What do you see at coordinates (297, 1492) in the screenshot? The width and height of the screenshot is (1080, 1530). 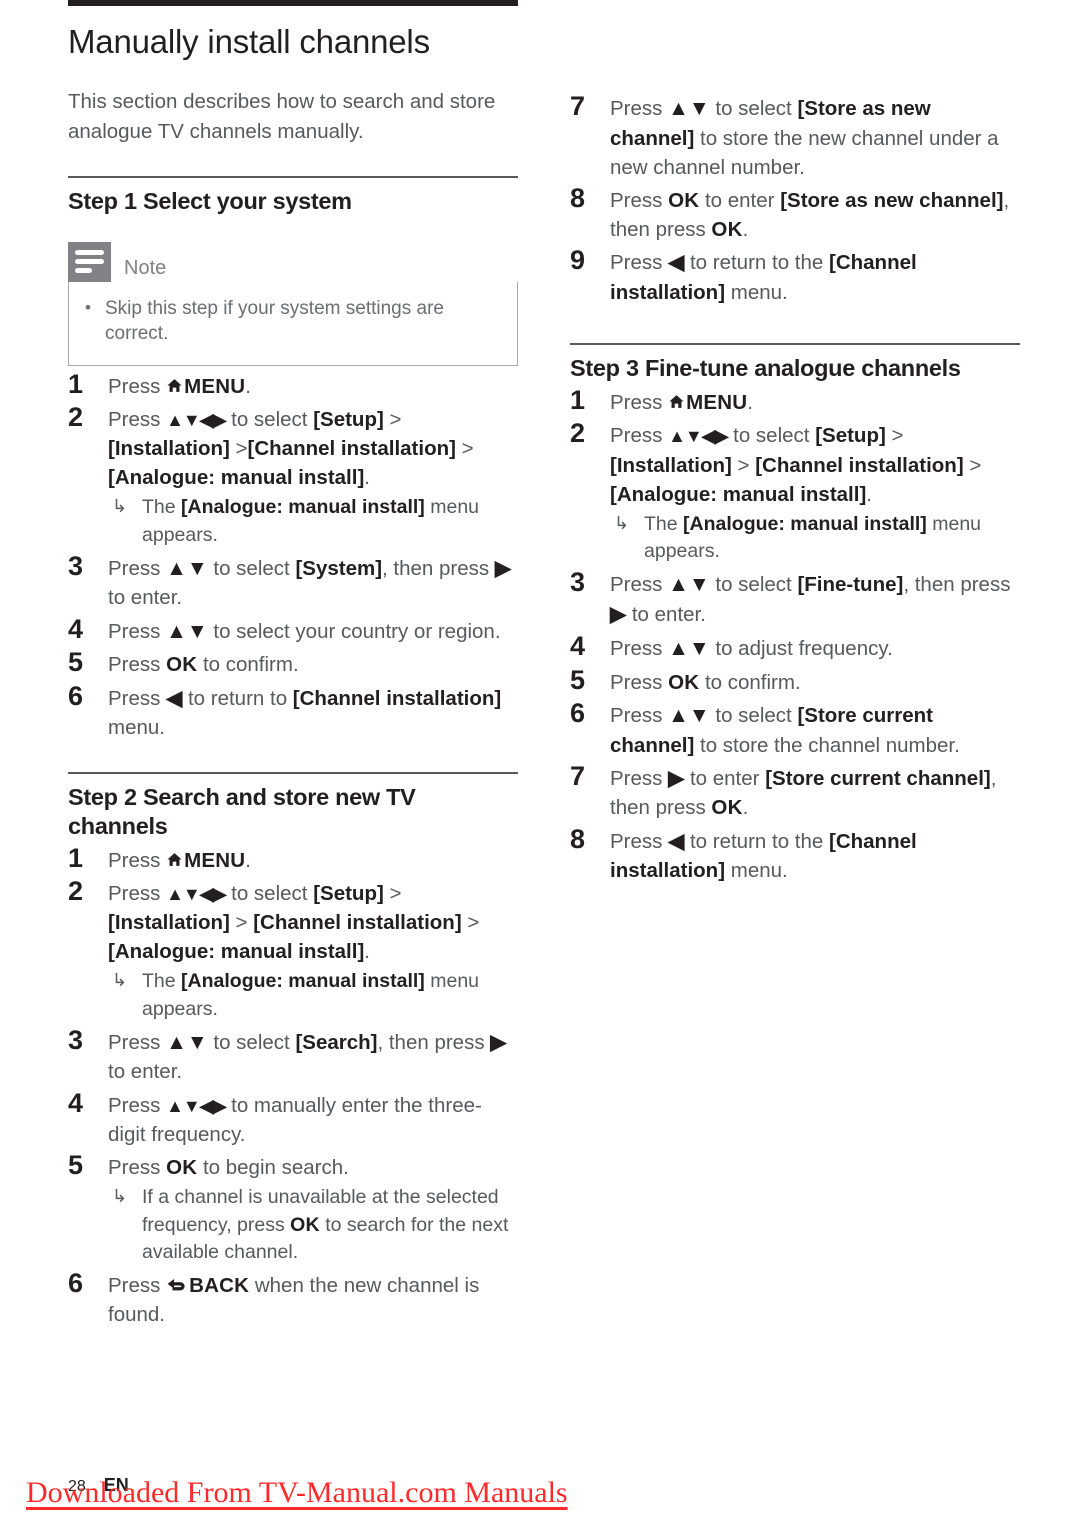 I see `watermark-text: Downloaded From TV-Manual.com Manuals` at bounding box center [297, 1492].